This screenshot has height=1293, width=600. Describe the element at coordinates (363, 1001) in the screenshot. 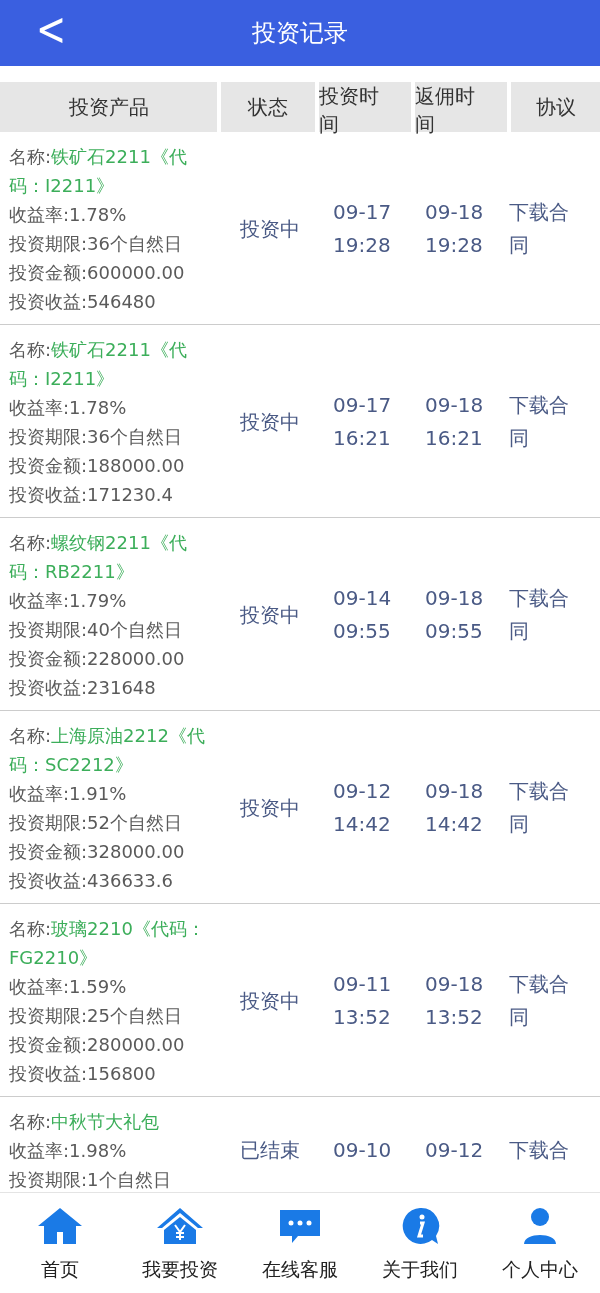

I see `invest-time: 09-11 13:52` at that location.